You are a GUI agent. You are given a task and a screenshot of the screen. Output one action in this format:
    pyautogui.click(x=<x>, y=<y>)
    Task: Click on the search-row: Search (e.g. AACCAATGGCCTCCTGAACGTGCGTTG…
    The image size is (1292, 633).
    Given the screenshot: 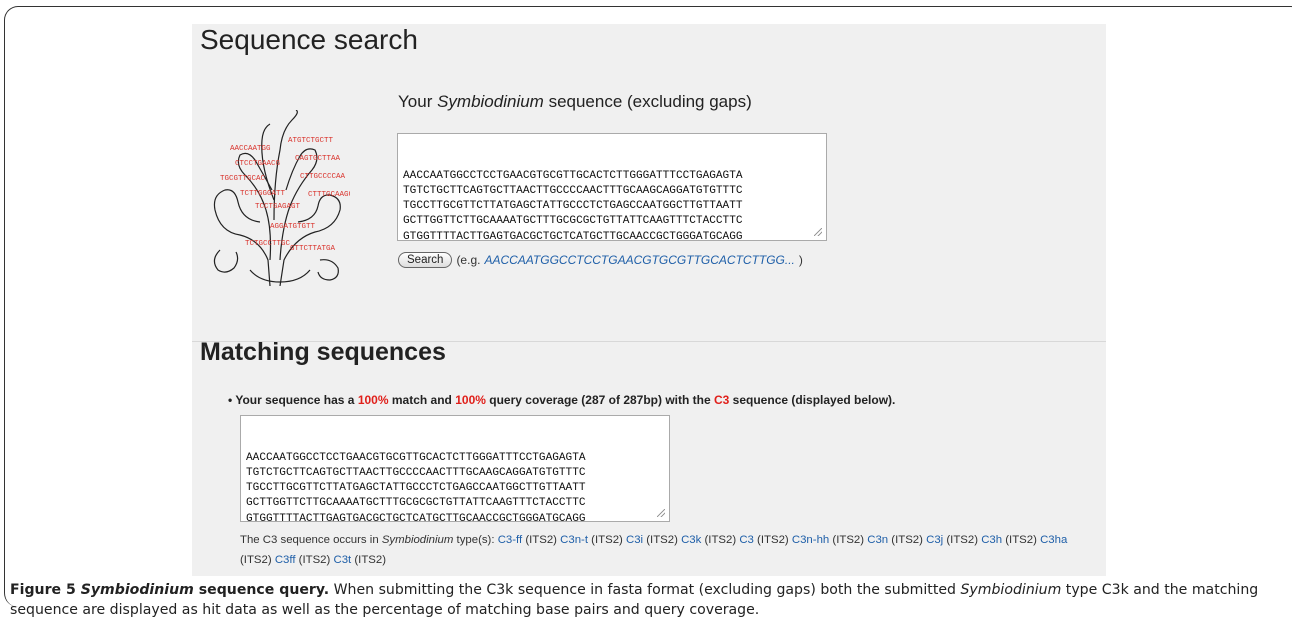 What is the action you would take?
    pyautogui.click(x=600, y=260)
    